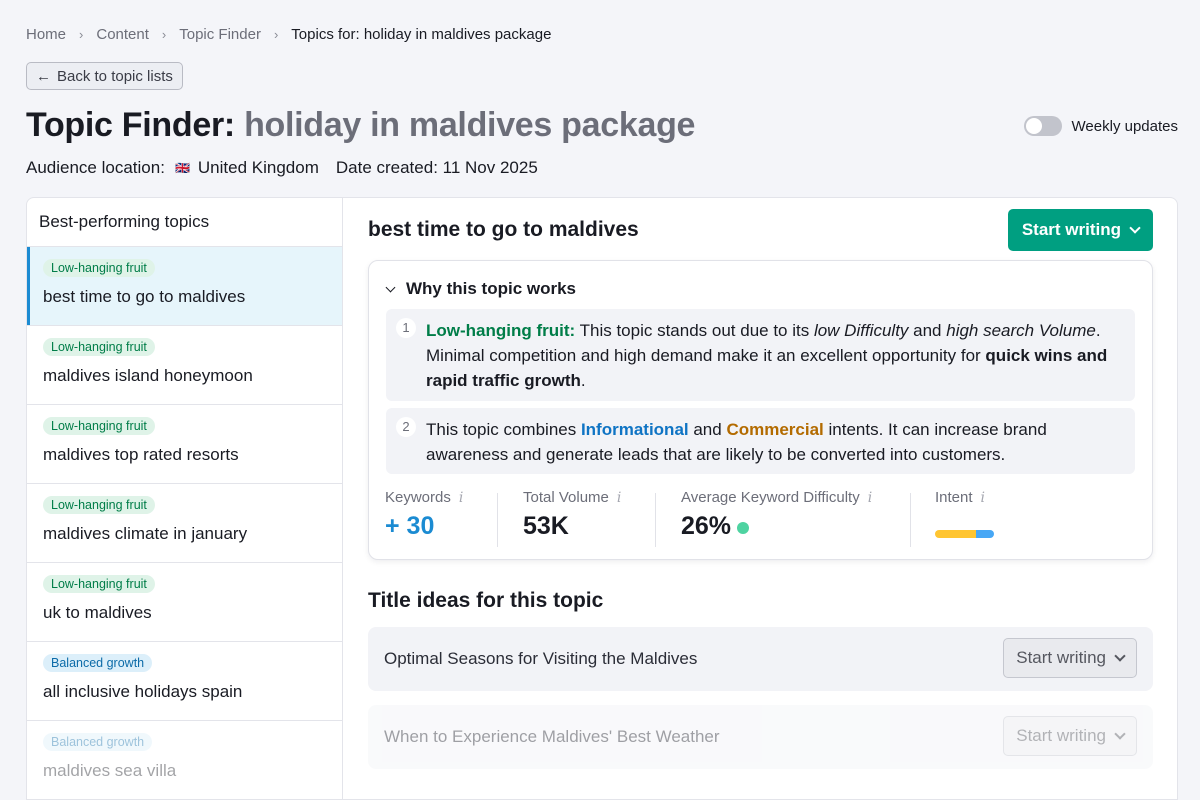 This screenshot has height=800, width=1200. What do you see at coordinates (956, 534) in the screenshot?
I see `intent-commercial-segment` at bounding box center [956, 534].